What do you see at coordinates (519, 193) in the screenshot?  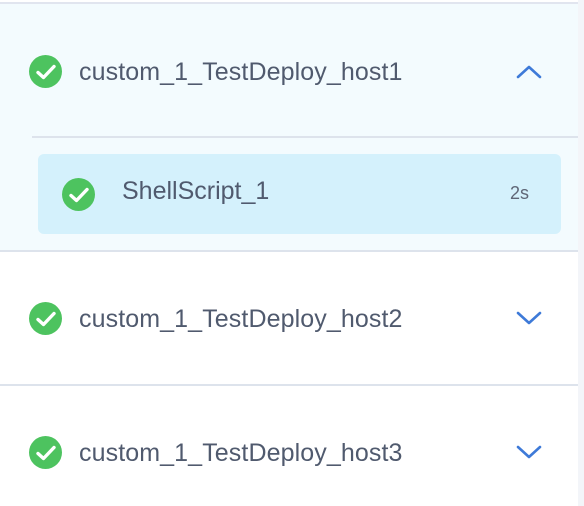 I see `step-duration: 2s` at bounding box center [519, 193].